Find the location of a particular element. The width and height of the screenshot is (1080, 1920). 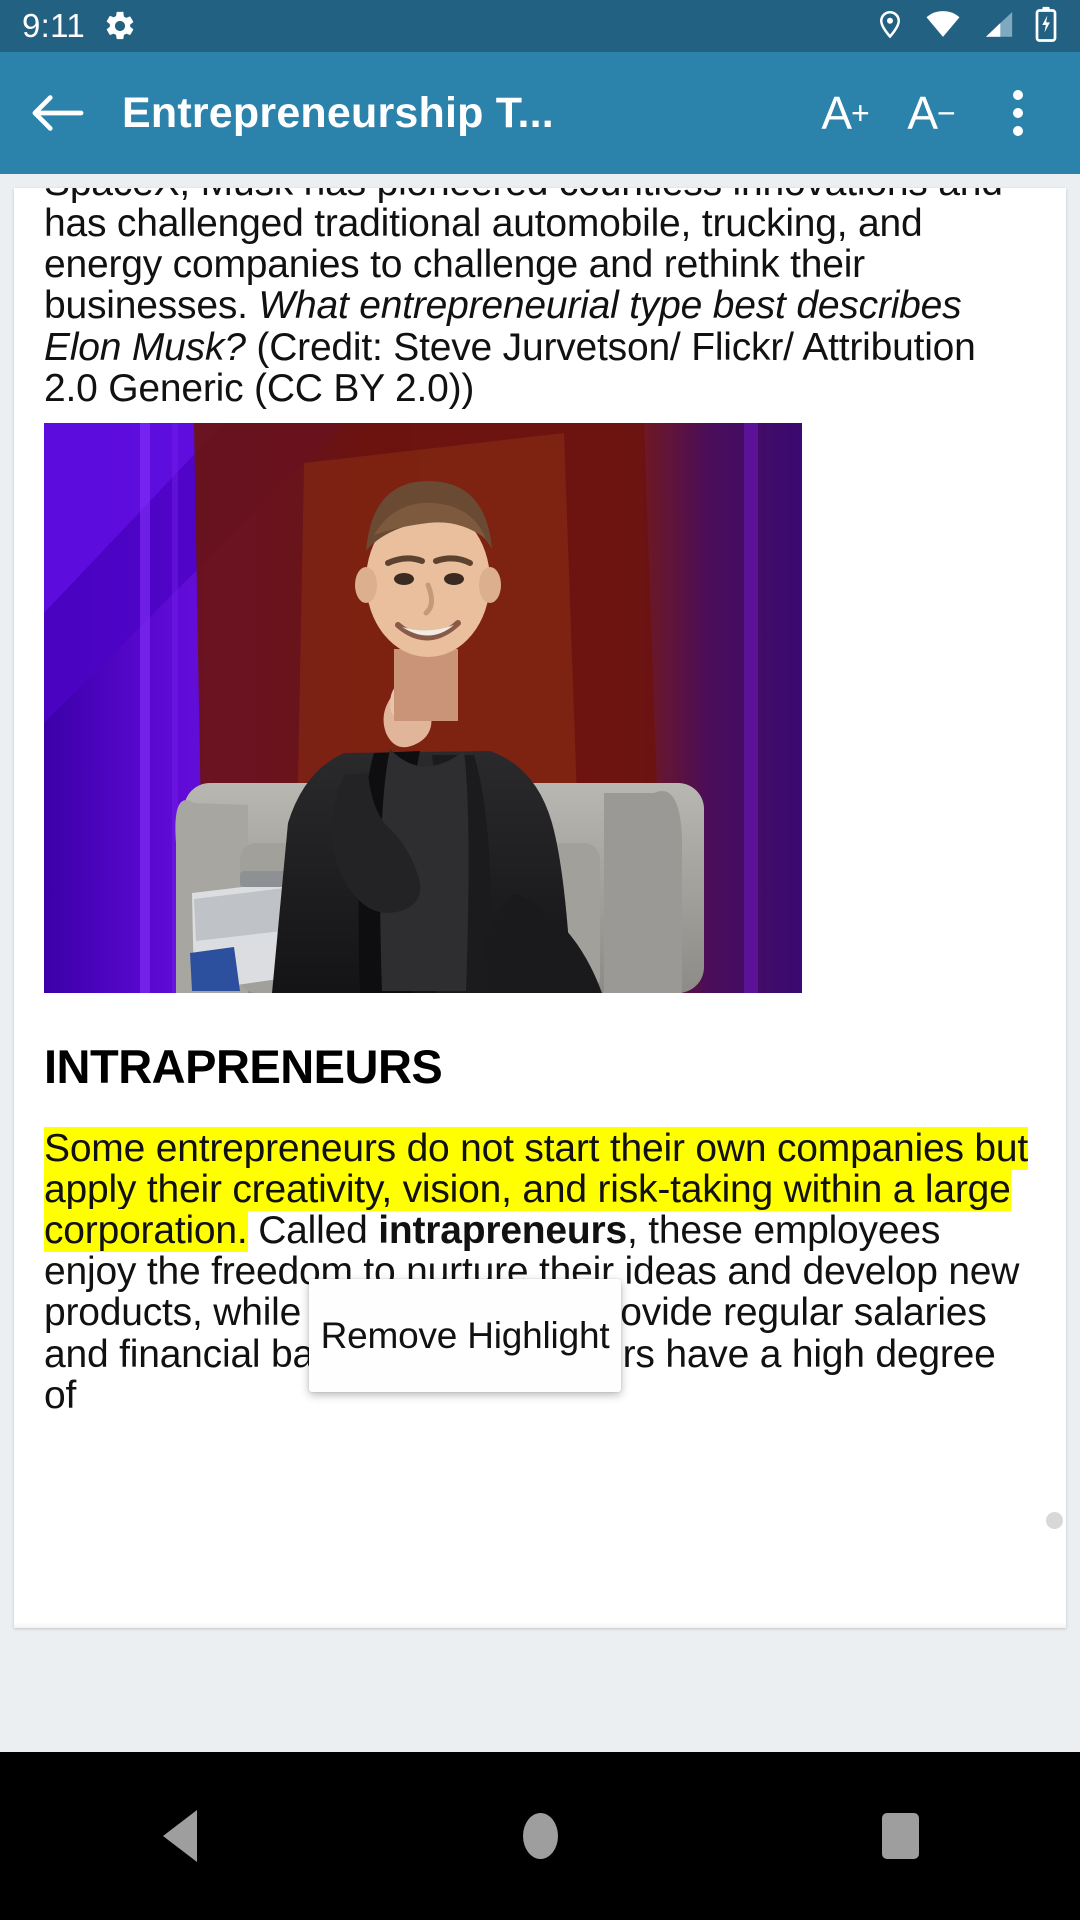

android-navigation-bar is located at coordinates (540, 1836).